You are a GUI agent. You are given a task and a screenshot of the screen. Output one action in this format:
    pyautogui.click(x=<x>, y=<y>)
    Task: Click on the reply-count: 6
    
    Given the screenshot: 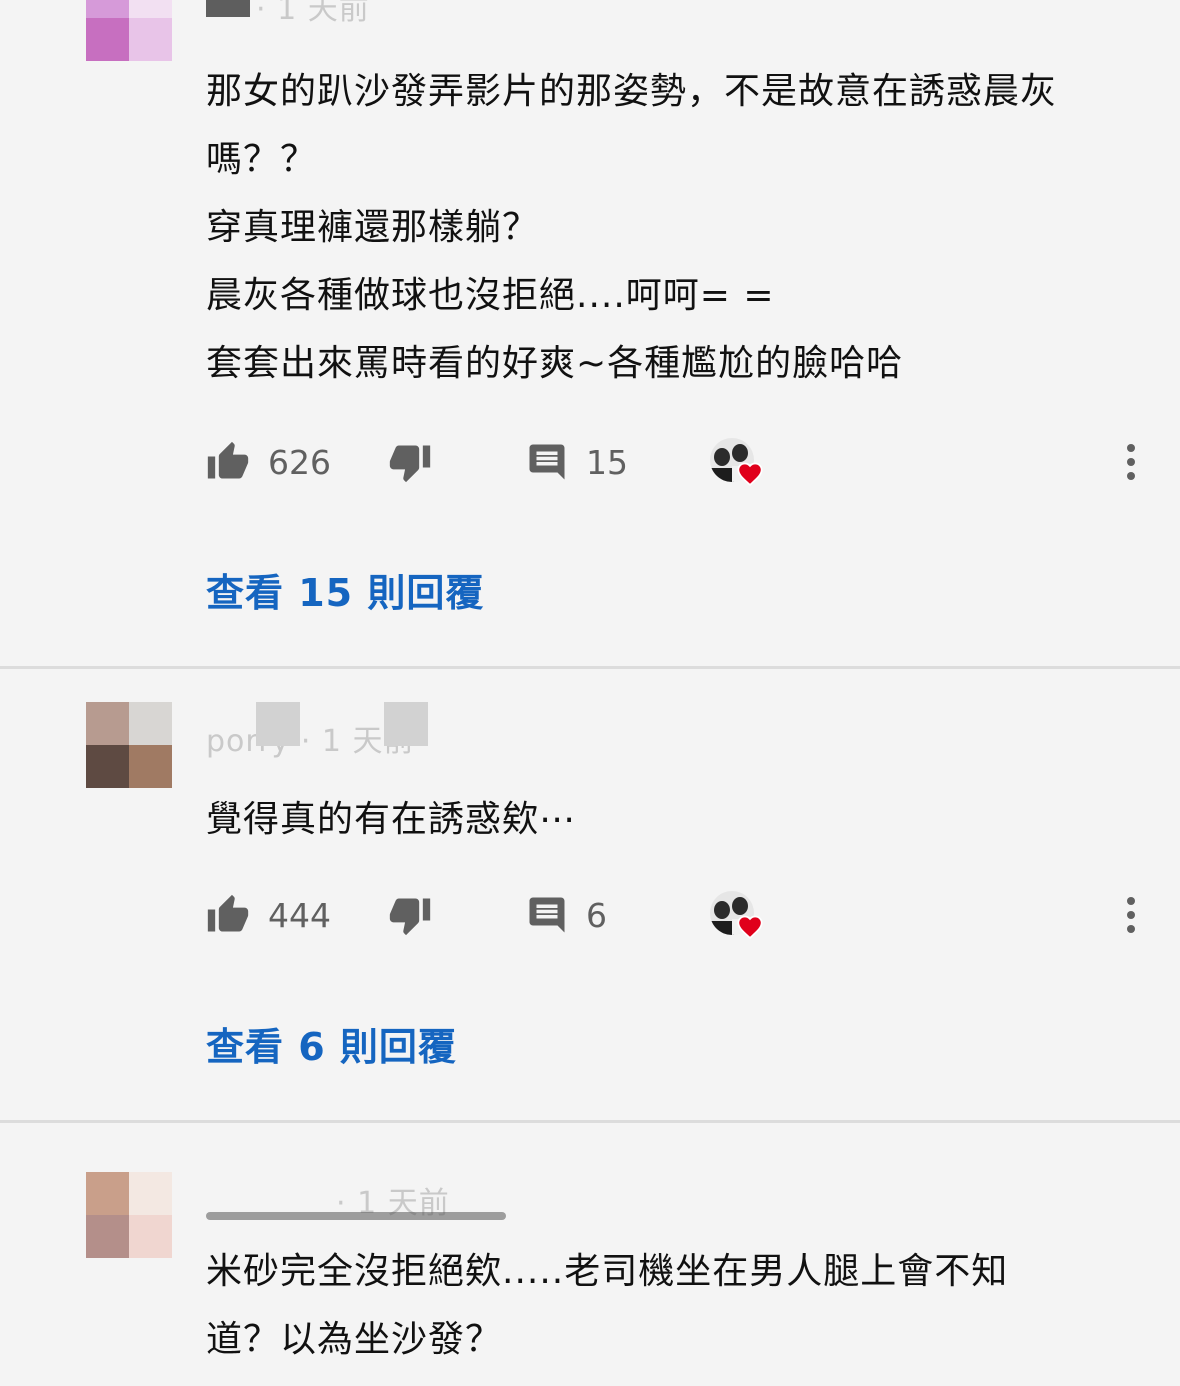 What is the action you would take?
    pyautogui.click(x=596, y=915)
    